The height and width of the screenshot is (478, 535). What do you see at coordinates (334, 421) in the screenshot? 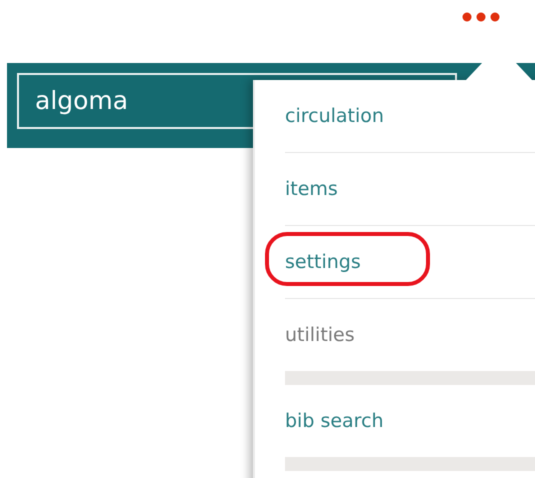
I see `menu-item: bib search` at bounding box center [334, 421].